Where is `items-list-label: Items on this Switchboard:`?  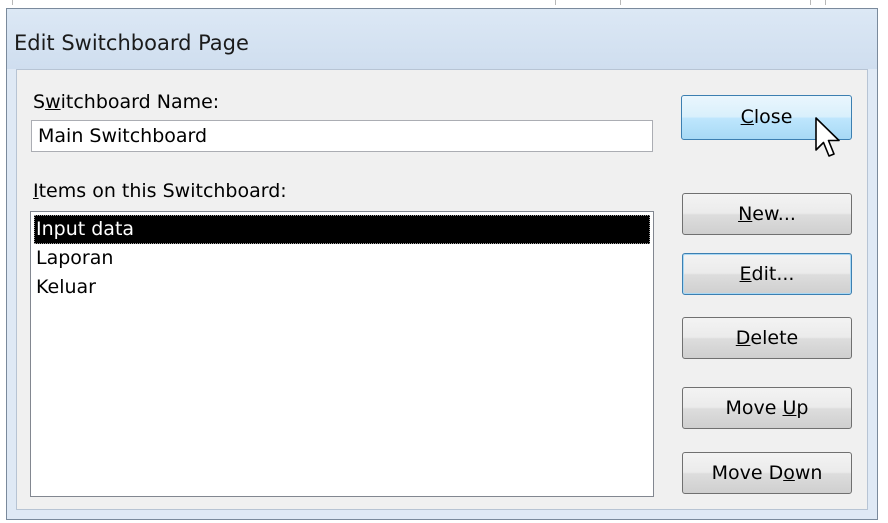
items-list-label: Items on this Switchboard: is located at coordinates (160, 191).